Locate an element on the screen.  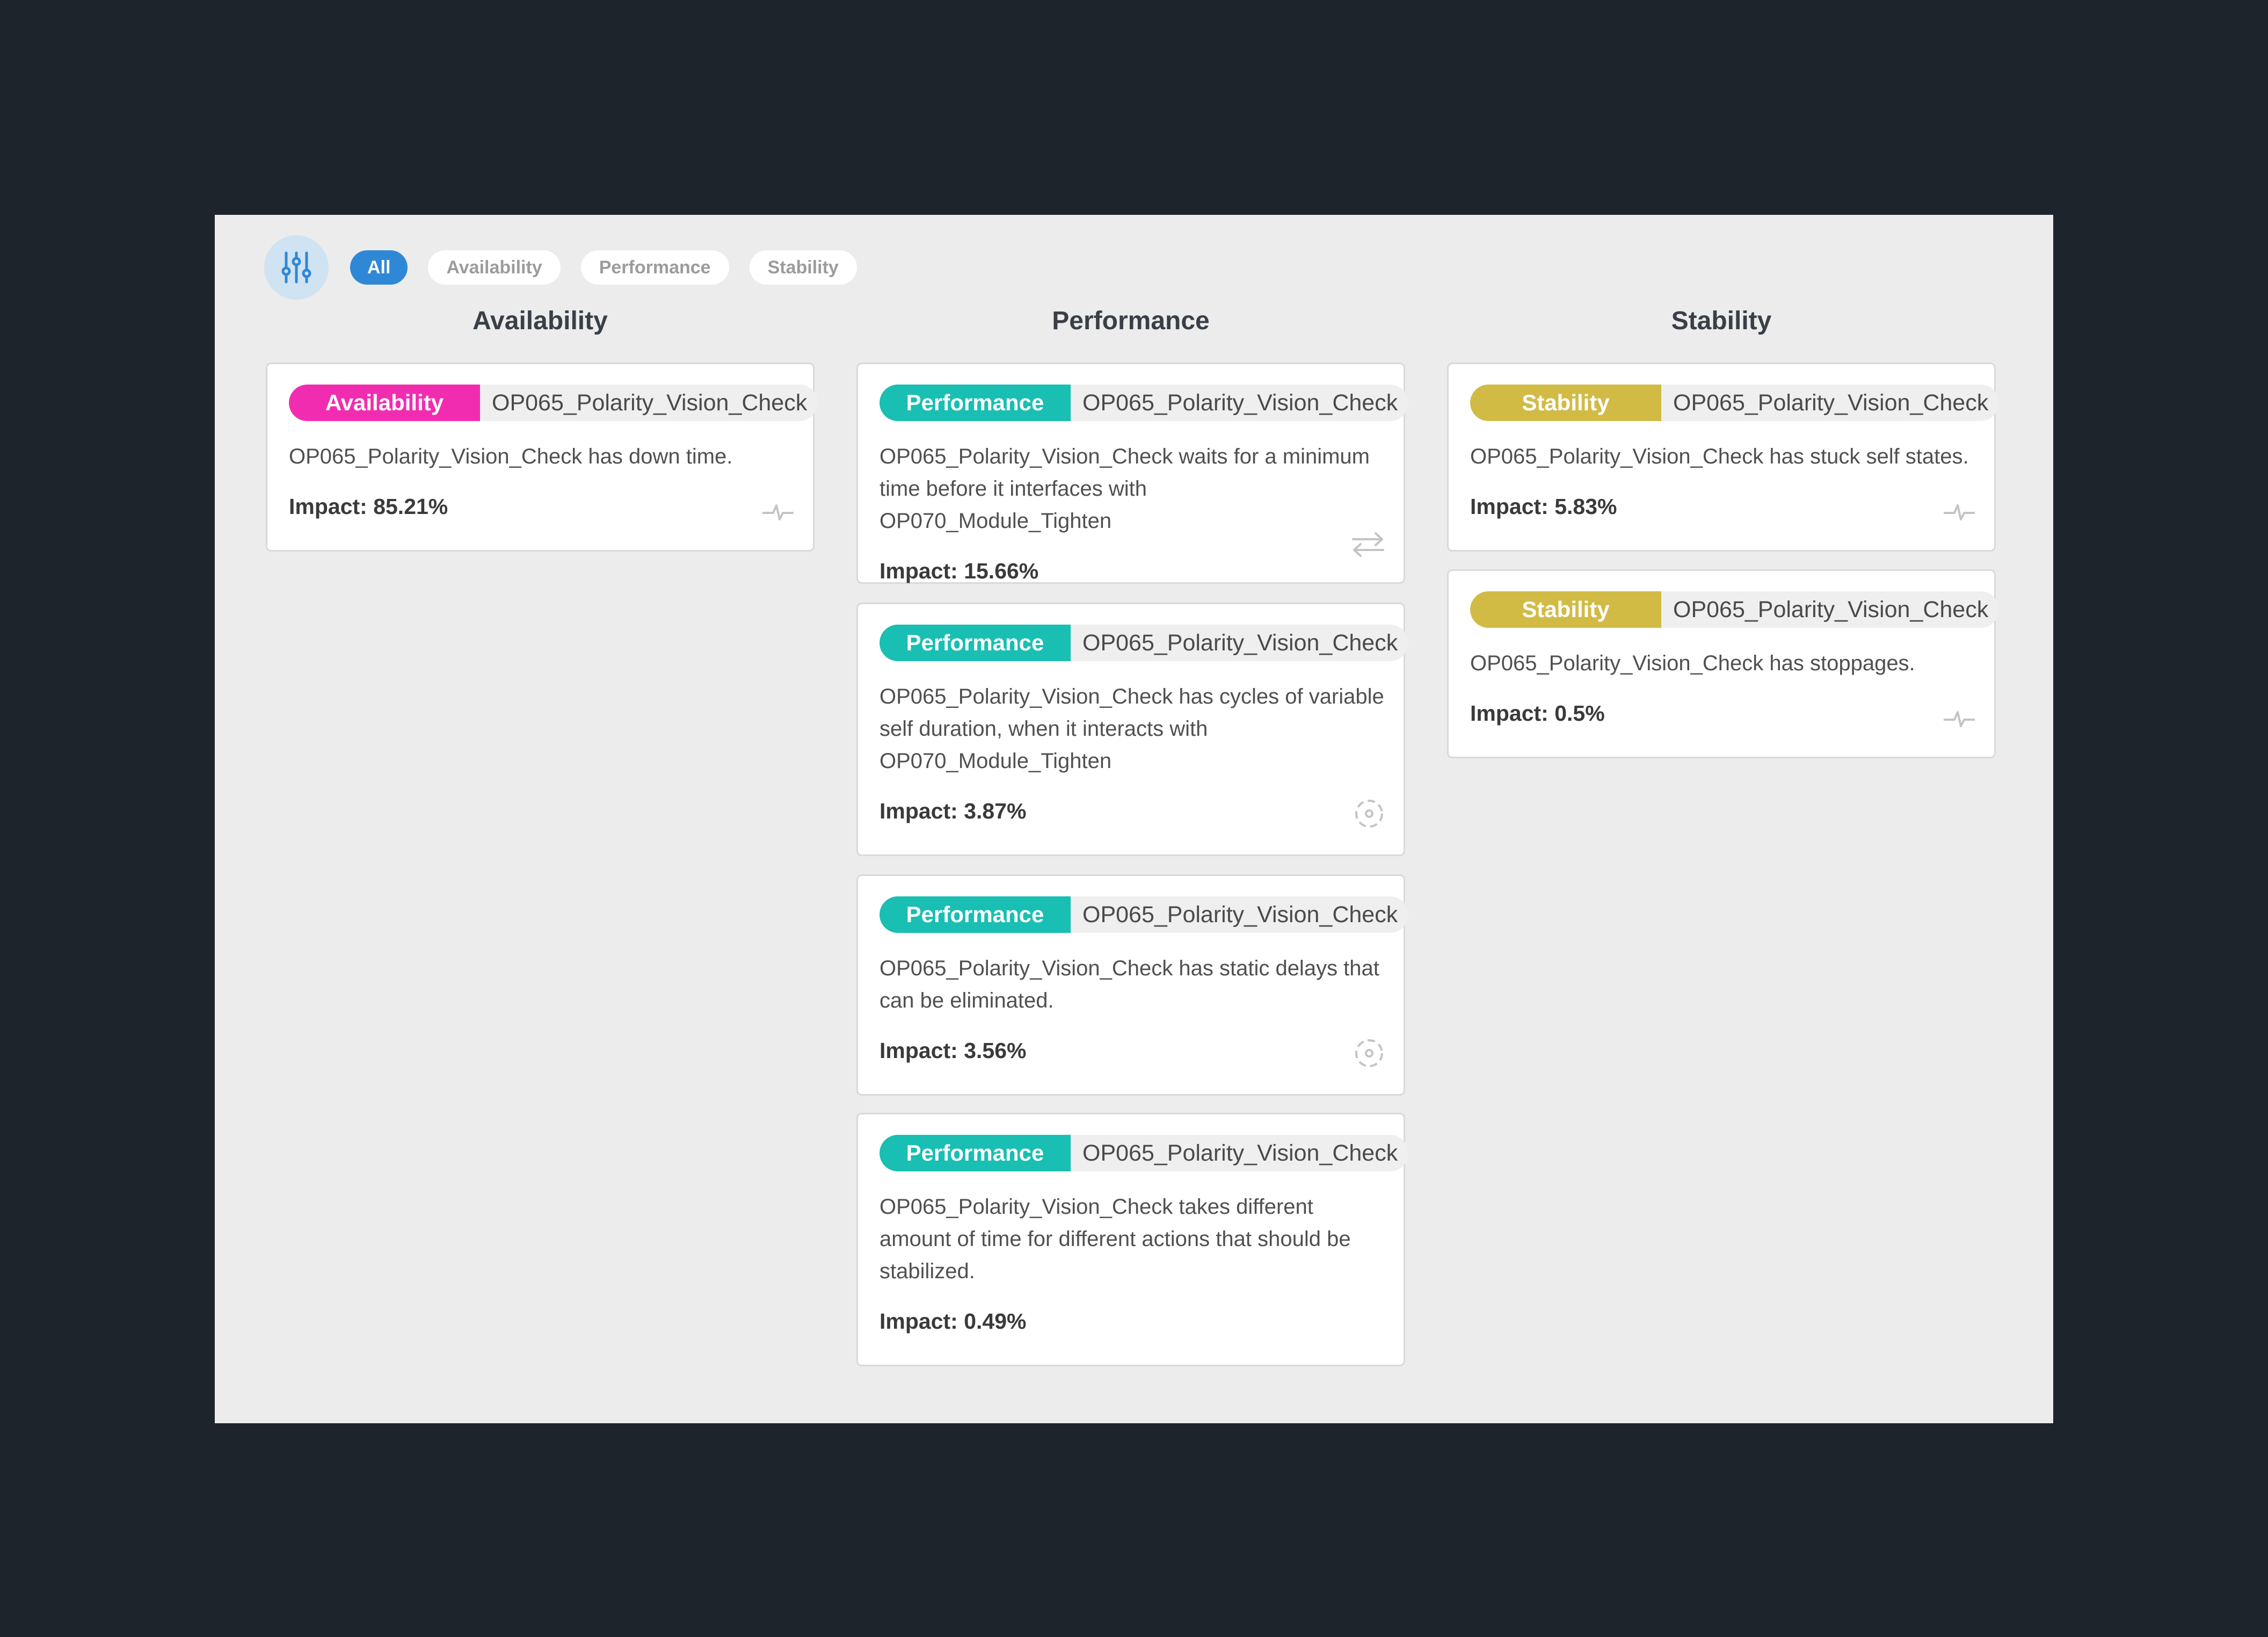
impact-value: Impact: 5.83% is located at coordinates (1543, 507).